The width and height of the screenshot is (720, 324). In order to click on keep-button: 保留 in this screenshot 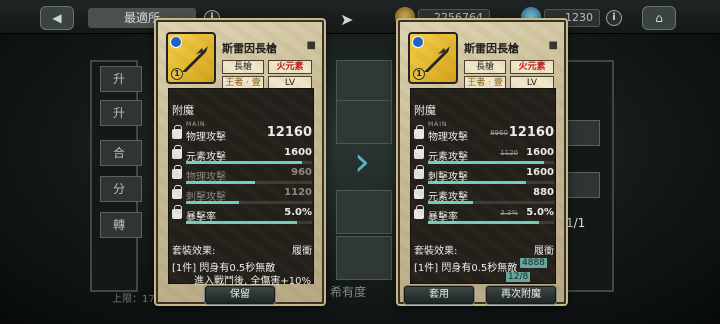, I will do `click(240, 295)`.